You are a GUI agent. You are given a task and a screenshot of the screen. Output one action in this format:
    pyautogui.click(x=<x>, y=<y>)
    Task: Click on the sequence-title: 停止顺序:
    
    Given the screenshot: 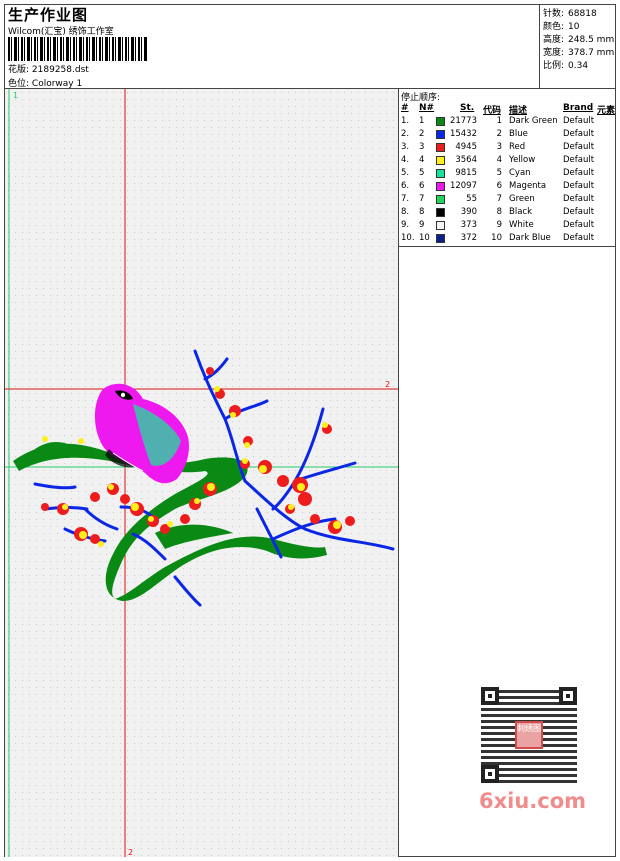 What is the action you would take?
    pyautogui.click(x=421, y=98)
    